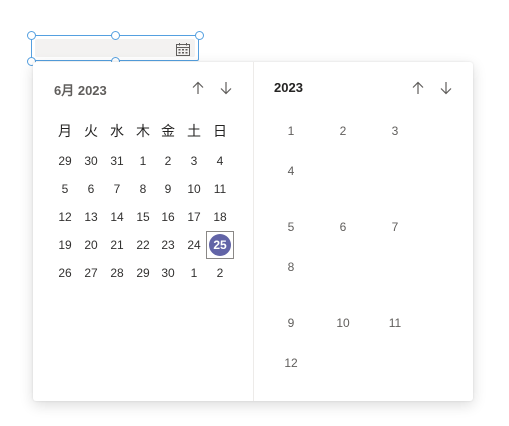 The height and width of the screenshot is (426, 509). I want to click on date-input, so click(115, 48).